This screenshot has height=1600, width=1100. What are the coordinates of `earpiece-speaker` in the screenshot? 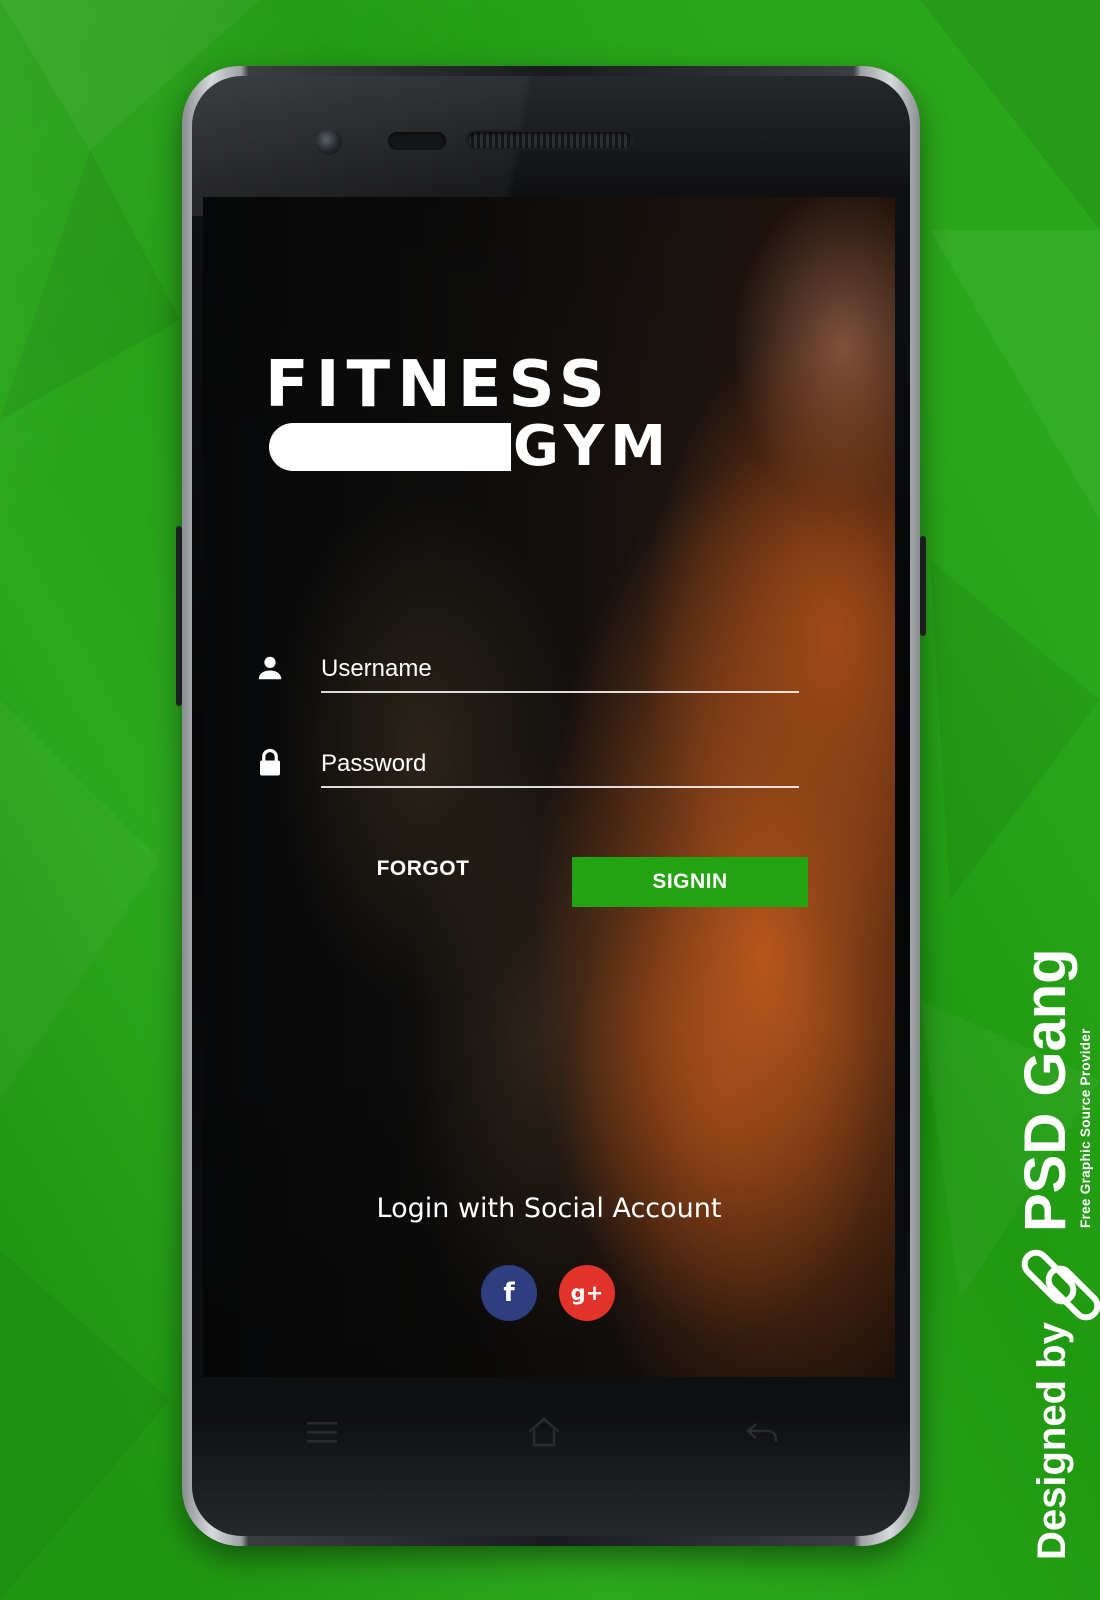 It's located at (550, 140).